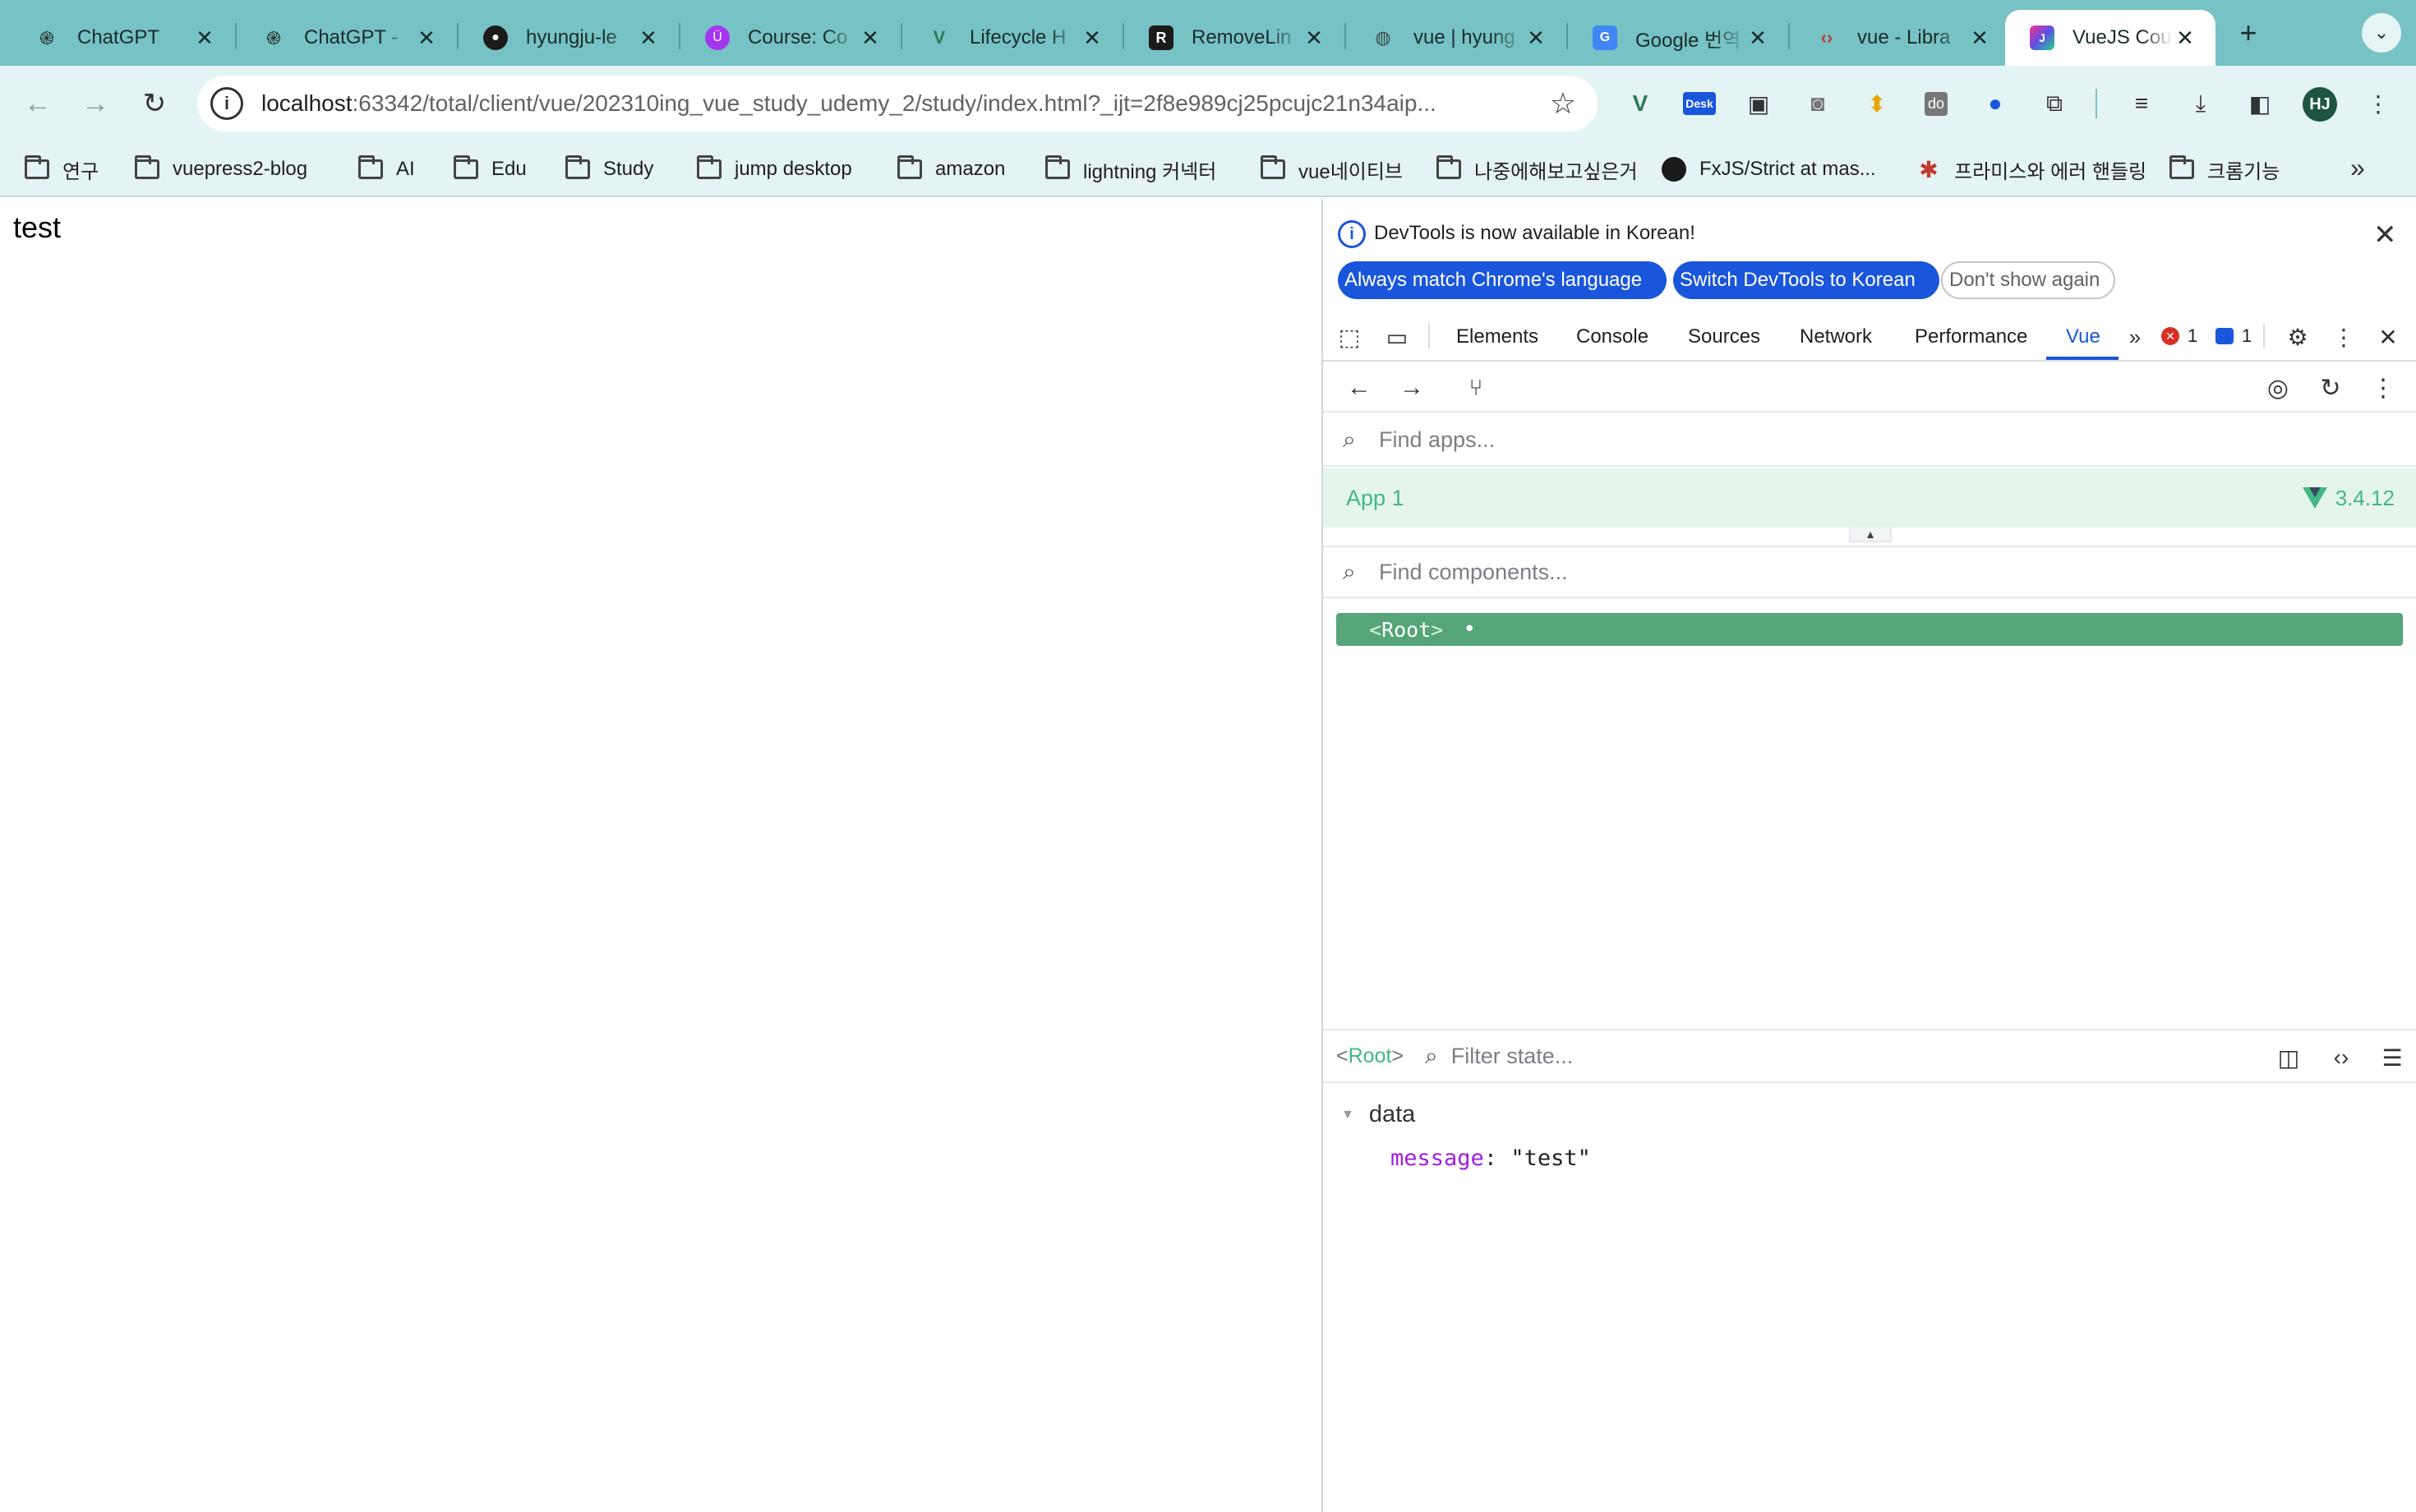  I want to click on browser-tab-4: Ü Course: Co ✕, so click(791, 38).